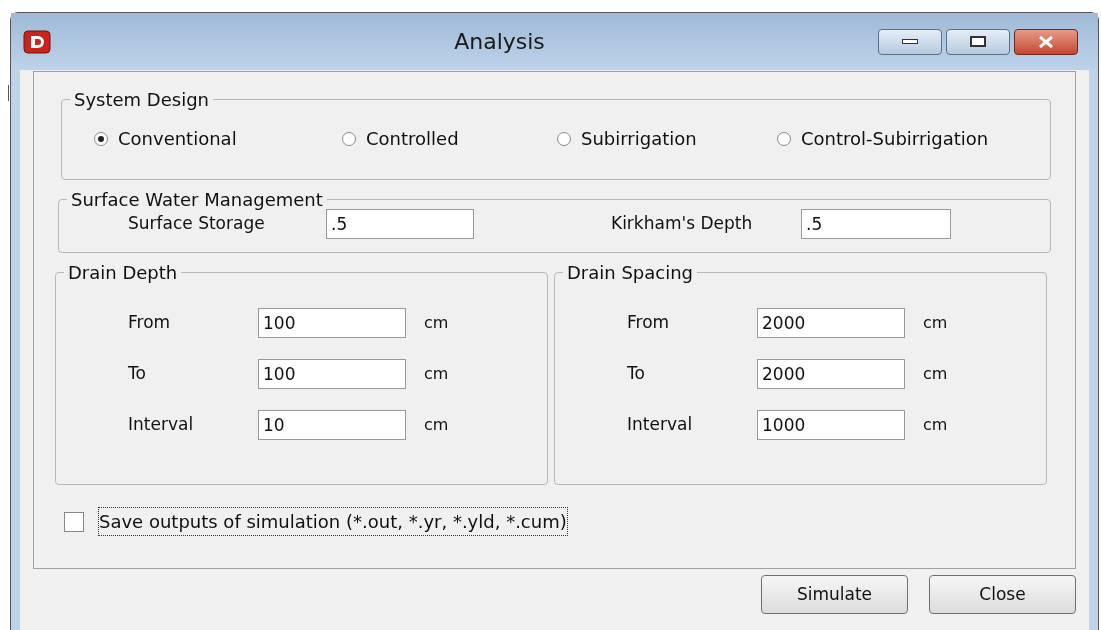 The height and width of the screenshot is (630, 1101). I want to click on radio-option: Controlled, so click(449, 138).